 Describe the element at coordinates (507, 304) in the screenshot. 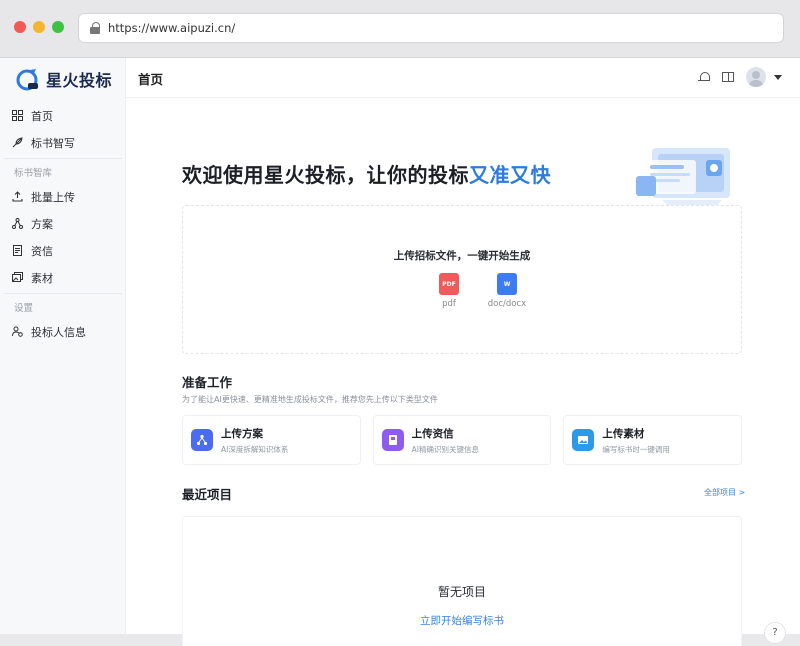

I see `filetype-label: doc/docx` at that location.